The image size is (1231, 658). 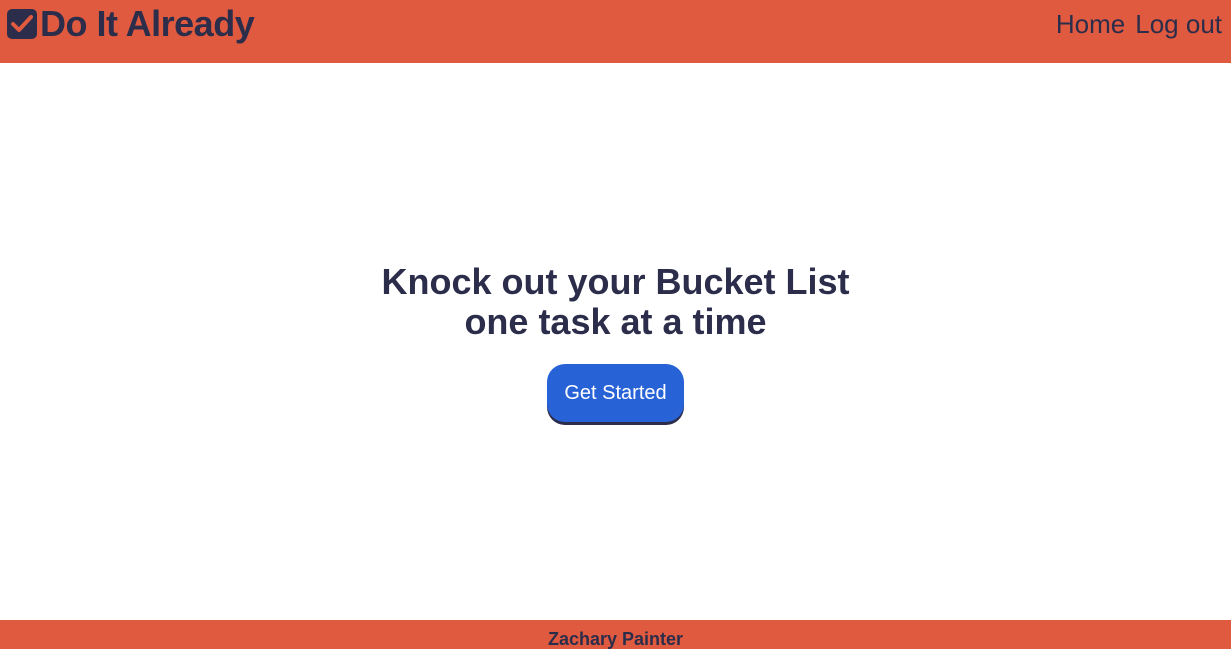 What do you see at coordinates (22, 24) in the screenshot?
I see `checkbox-checked-icon` at bounding box center [22, 24].